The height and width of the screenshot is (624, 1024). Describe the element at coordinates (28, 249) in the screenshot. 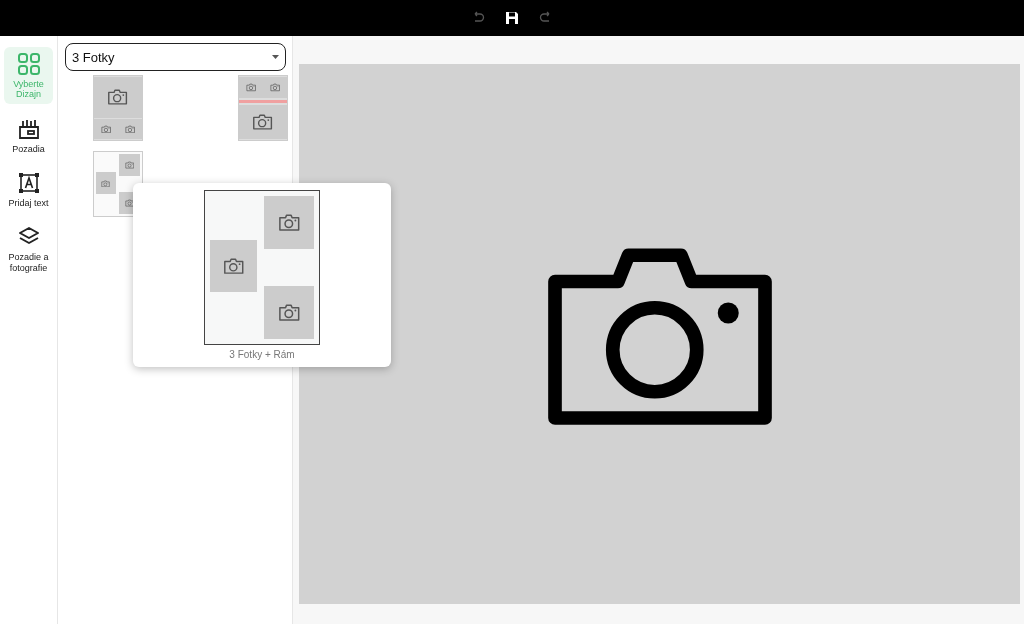

I see `sidebar-item: Pozadie a fotografie` at that location.